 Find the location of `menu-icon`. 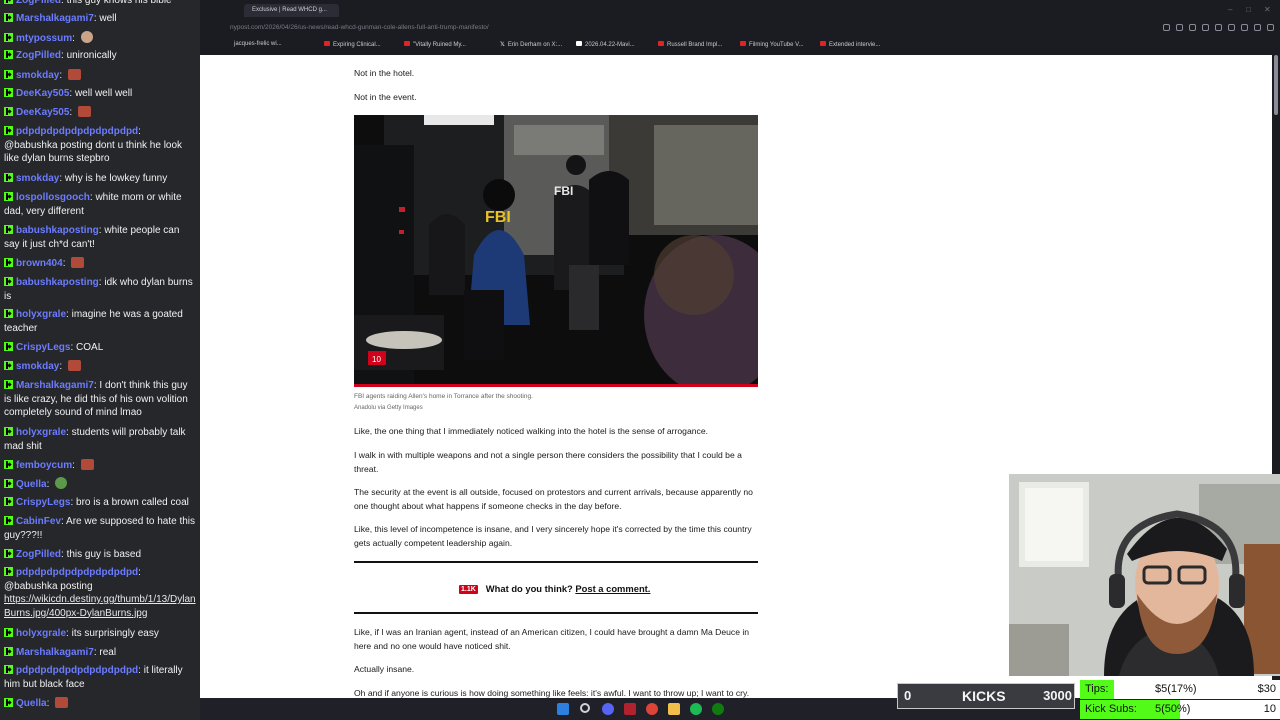

menu-icon is located at coordinates (1270, 27).